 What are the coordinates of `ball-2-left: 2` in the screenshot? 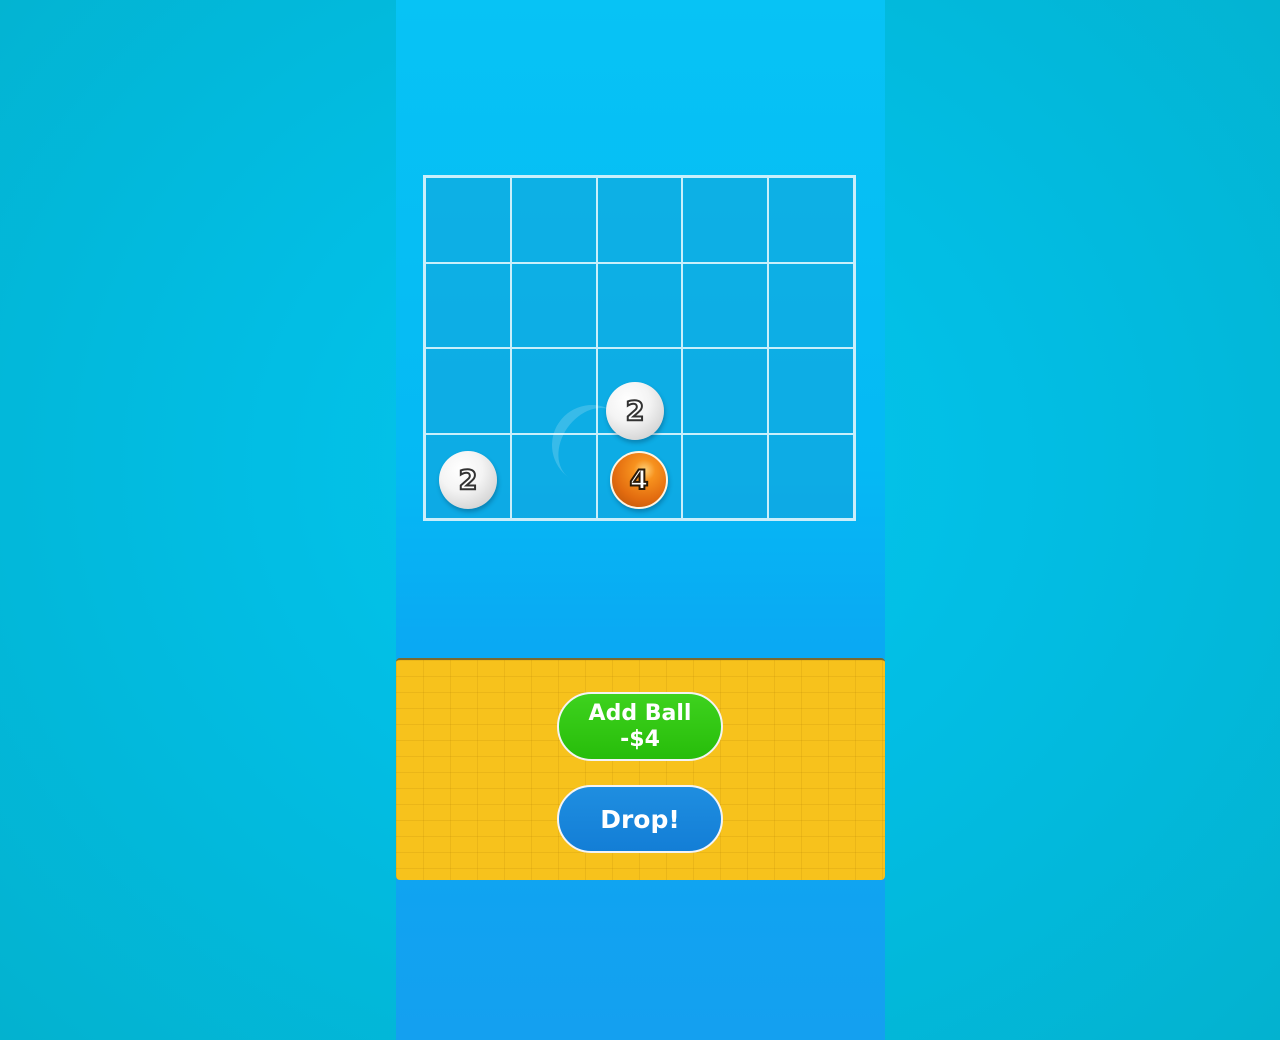 It's located at (468, 480).